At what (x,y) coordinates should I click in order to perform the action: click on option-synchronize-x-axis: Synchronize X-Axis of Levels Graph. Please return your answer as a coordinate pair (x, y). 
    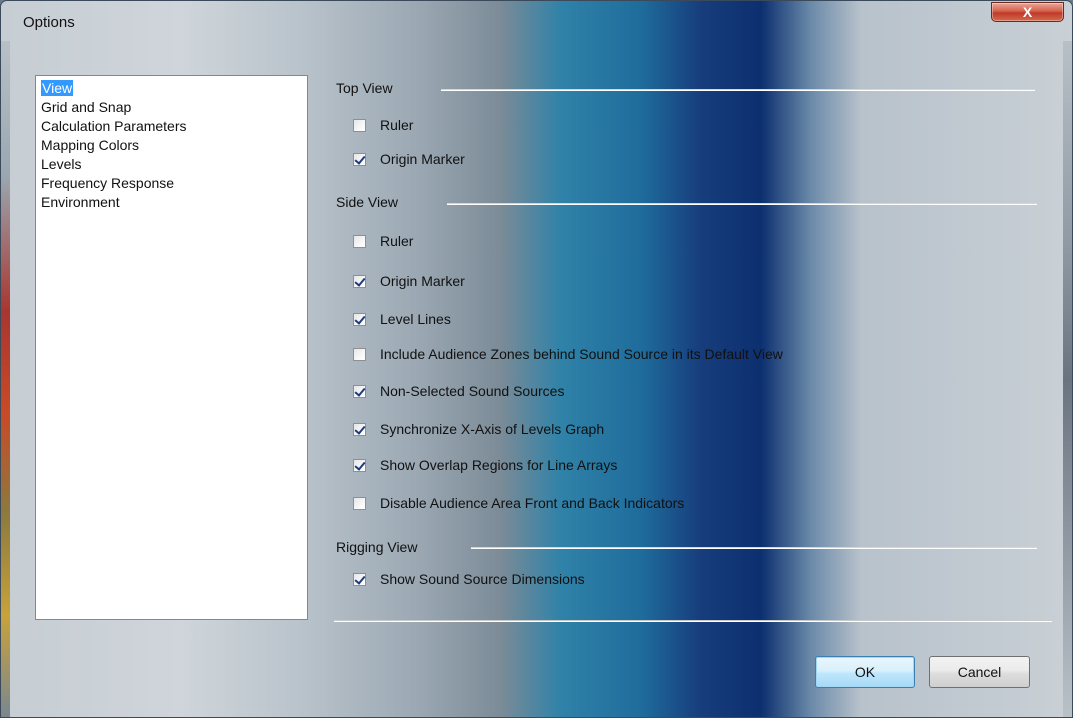
    Looking at the image, I should click on (478, 429).